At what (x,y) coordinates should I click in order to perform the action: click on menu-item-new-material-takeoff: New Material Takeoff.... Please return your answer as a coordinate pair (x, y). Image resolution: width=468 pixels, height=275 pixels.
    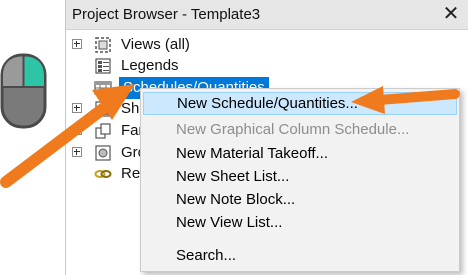
    Looking at the image, I should click on (300, 153).